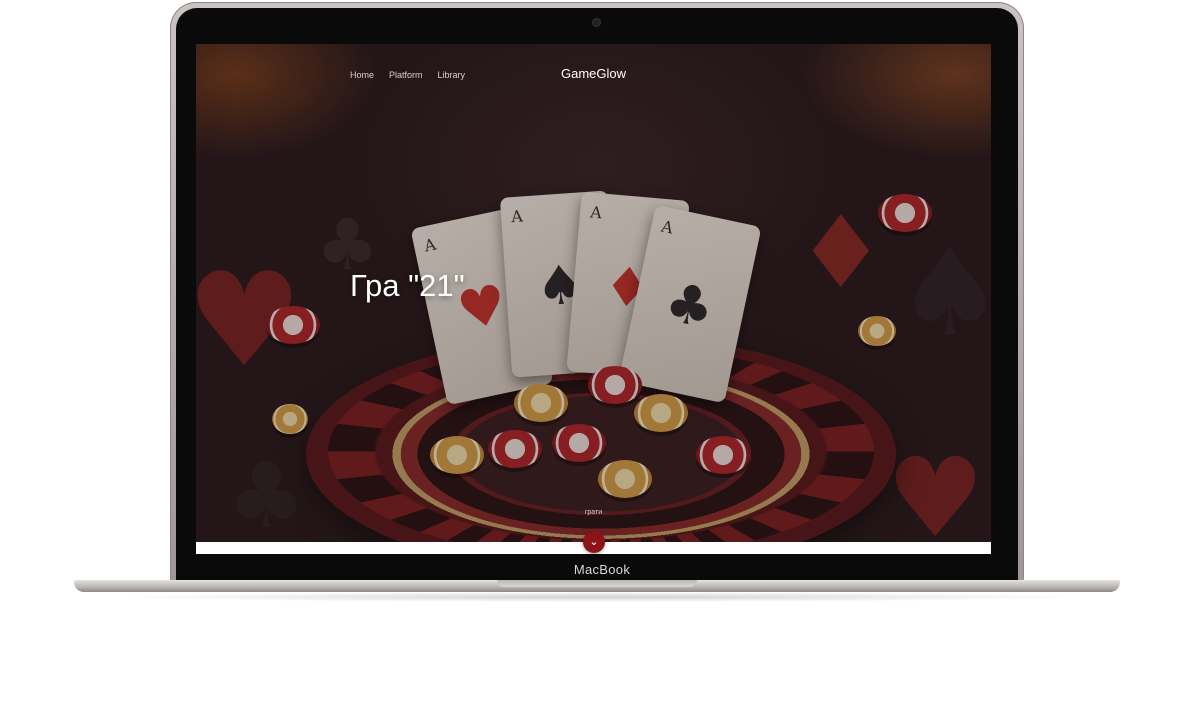 The width and height of the screenshot is (1204, 727). Describe the element at coordinates (407, 285) in the screenshot. I see `hero-title: Гра "21"` at that location.